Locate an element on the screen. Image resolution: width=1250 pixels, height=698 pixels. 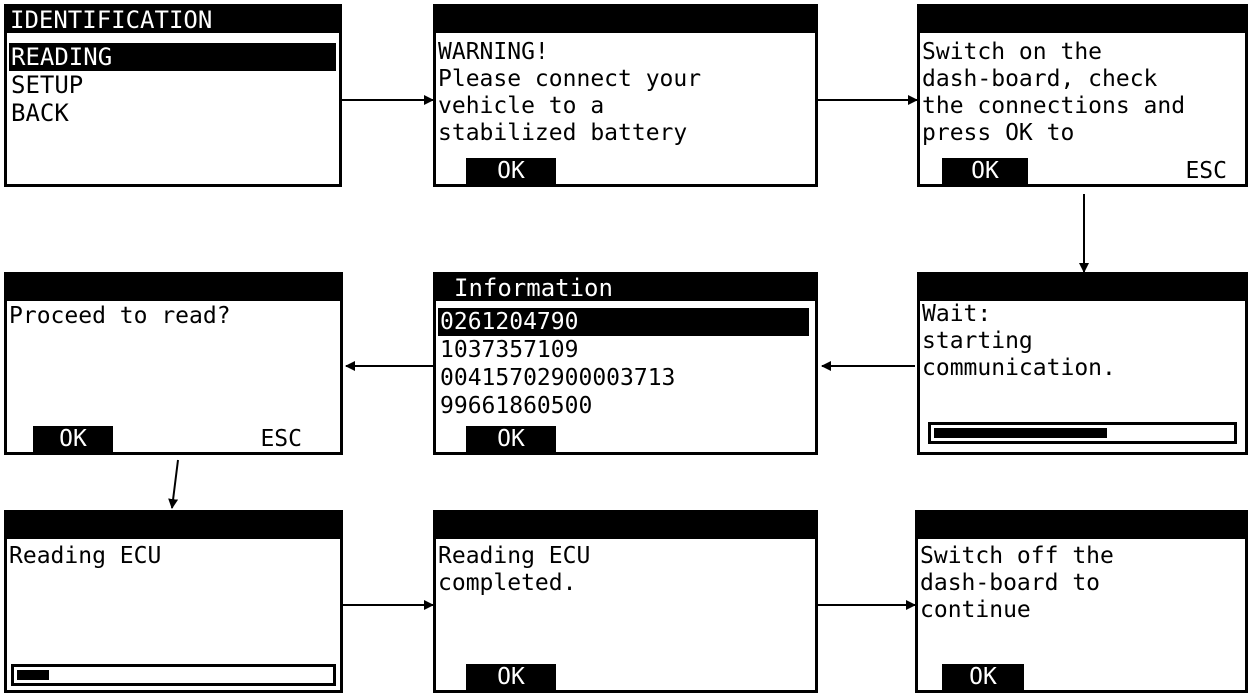
warning-line-1: WARNING! is located at coordinates (493, 52).